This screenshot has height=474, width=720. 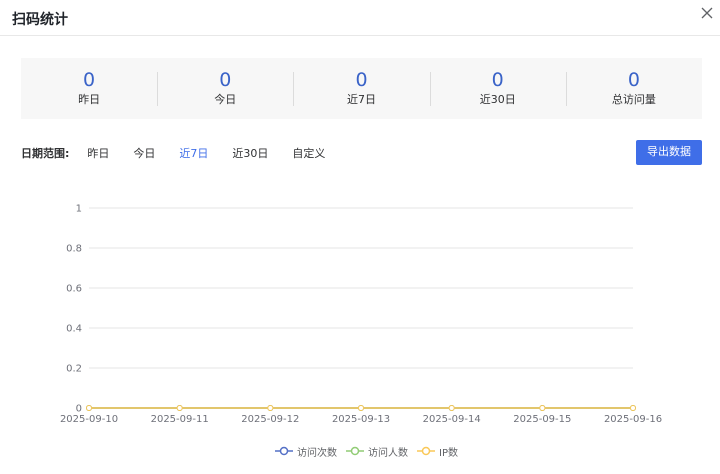 I want to click on stat-today: 0 今日, so click(x=225, y=88).